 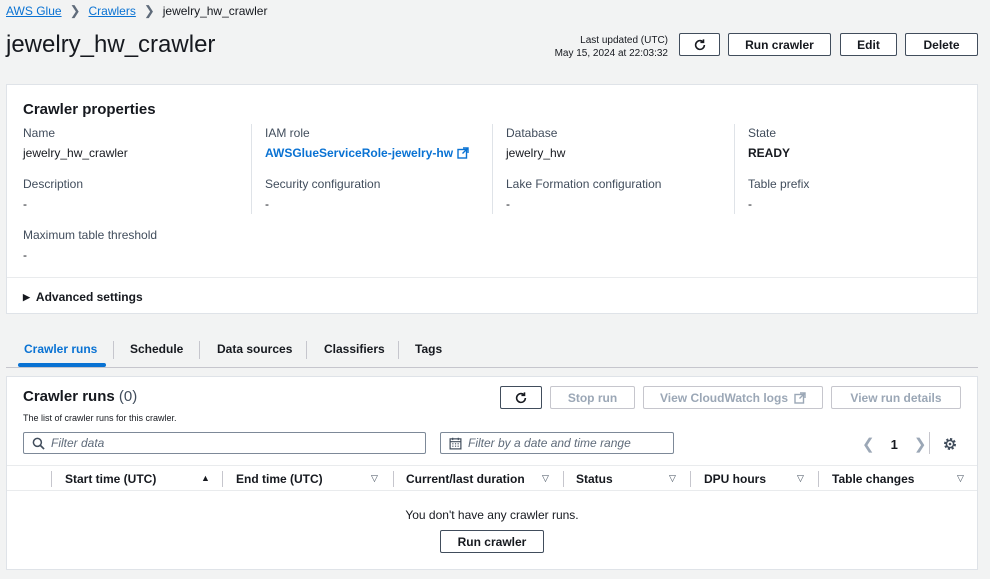 What do you see at coordinates (34, 11) in the screenshot?
I see `breadcrumb-aws-glue: AWS Glue` at bounding box center [34, 11].